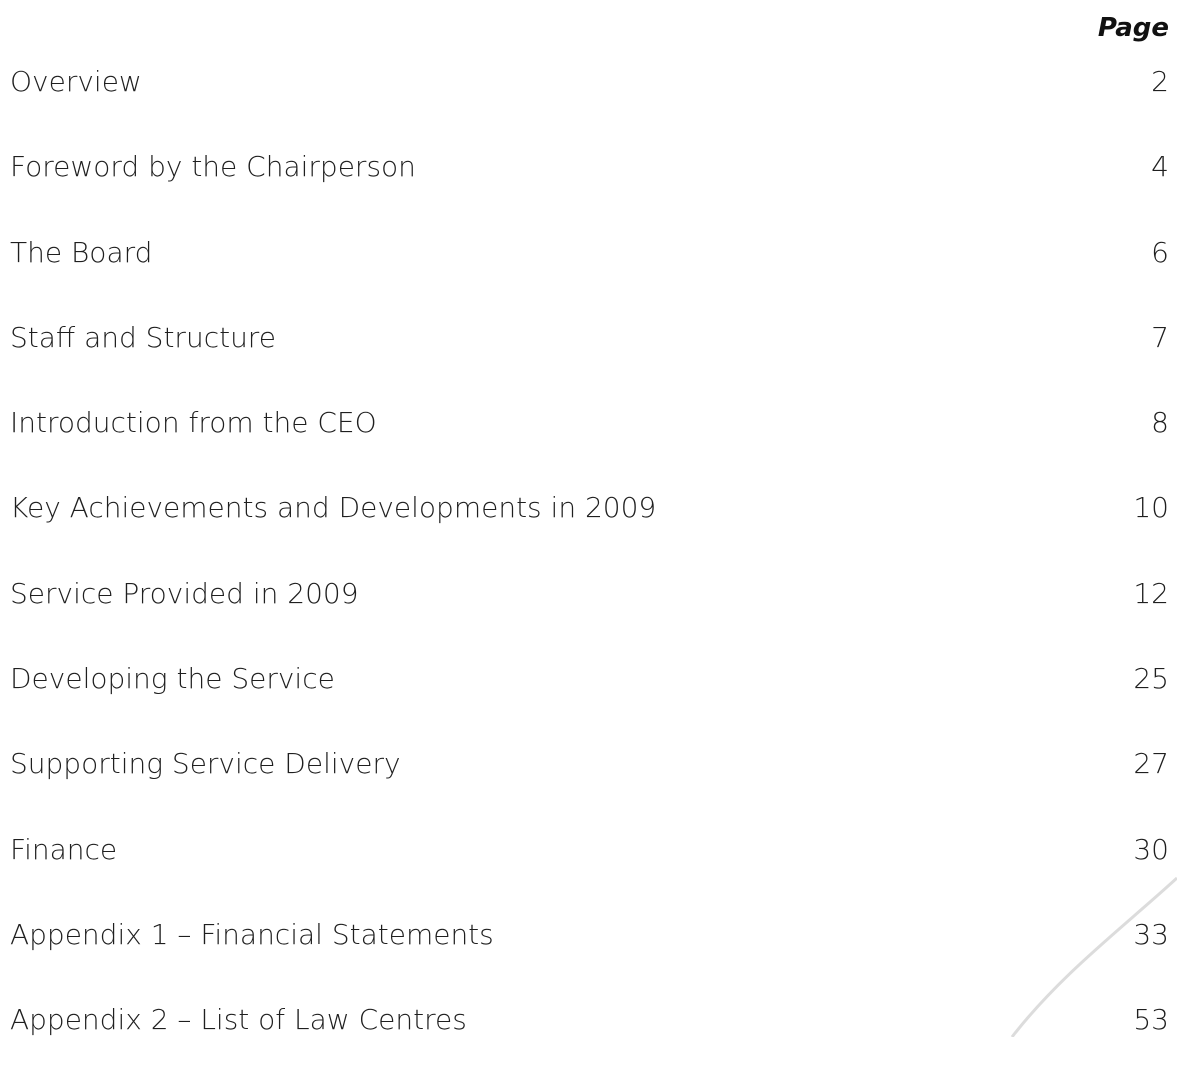 The height and width of the screenshot is (1084, 1177). What do you see at coordinates (1151, 508) in the screenshot?
I see `toc-entry-page: 10` at bounding box center [1151, 508].